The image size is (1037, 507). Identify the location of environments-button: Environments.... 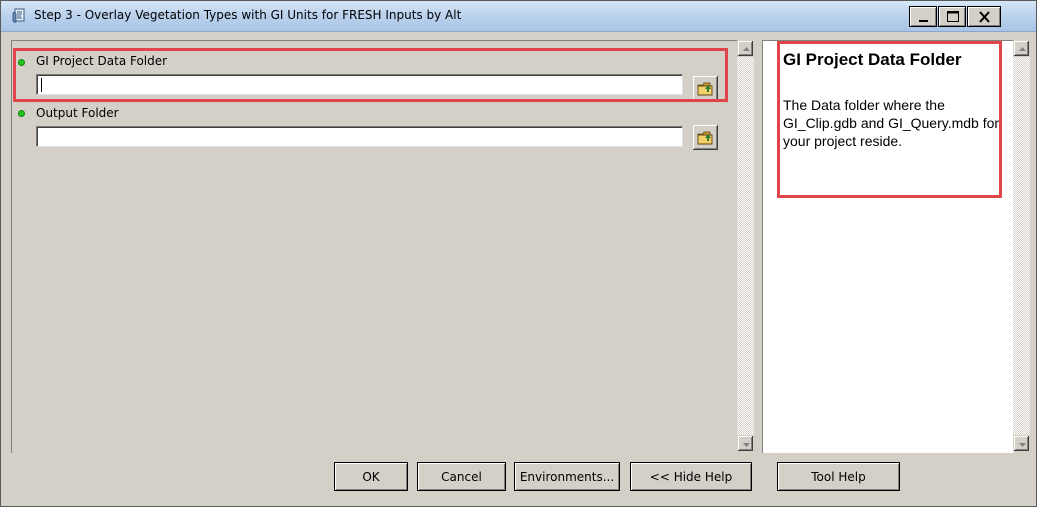
(567, 476).